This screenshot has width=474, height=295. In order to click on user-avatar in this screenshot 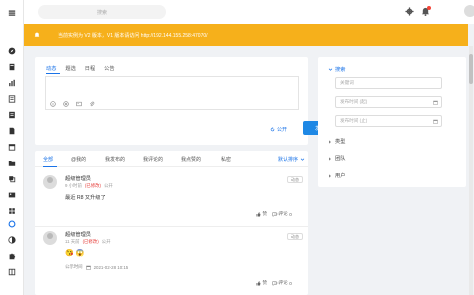, I will do `click(469, 11)`.